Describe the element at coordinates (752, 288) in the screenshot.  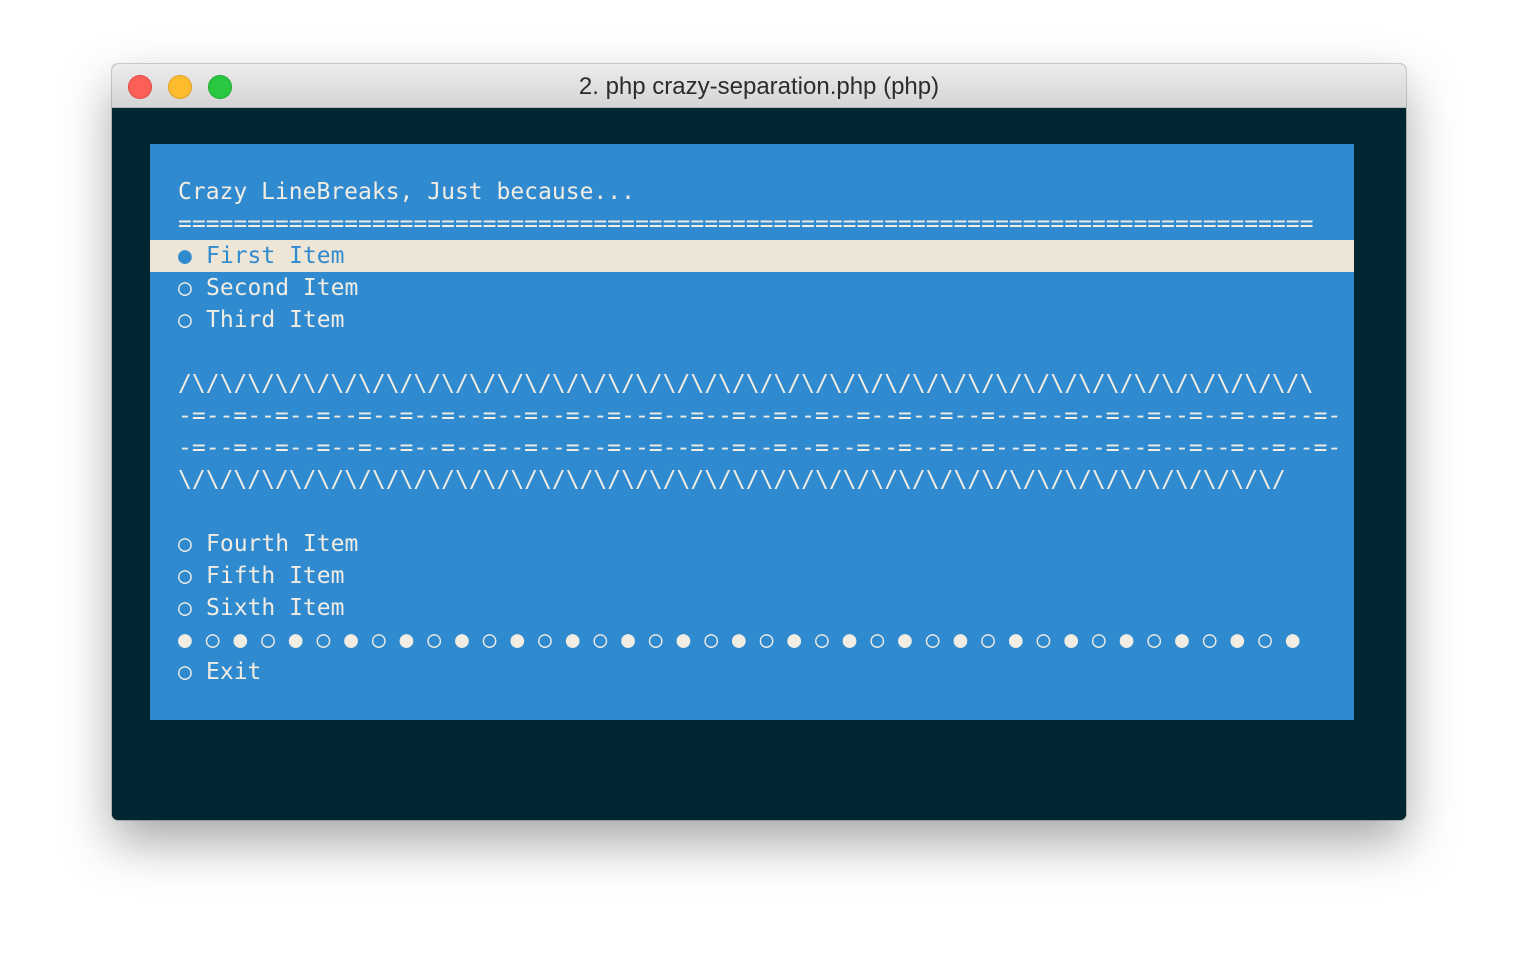
I see `menu-item-second: ○ Second Item` at that location.